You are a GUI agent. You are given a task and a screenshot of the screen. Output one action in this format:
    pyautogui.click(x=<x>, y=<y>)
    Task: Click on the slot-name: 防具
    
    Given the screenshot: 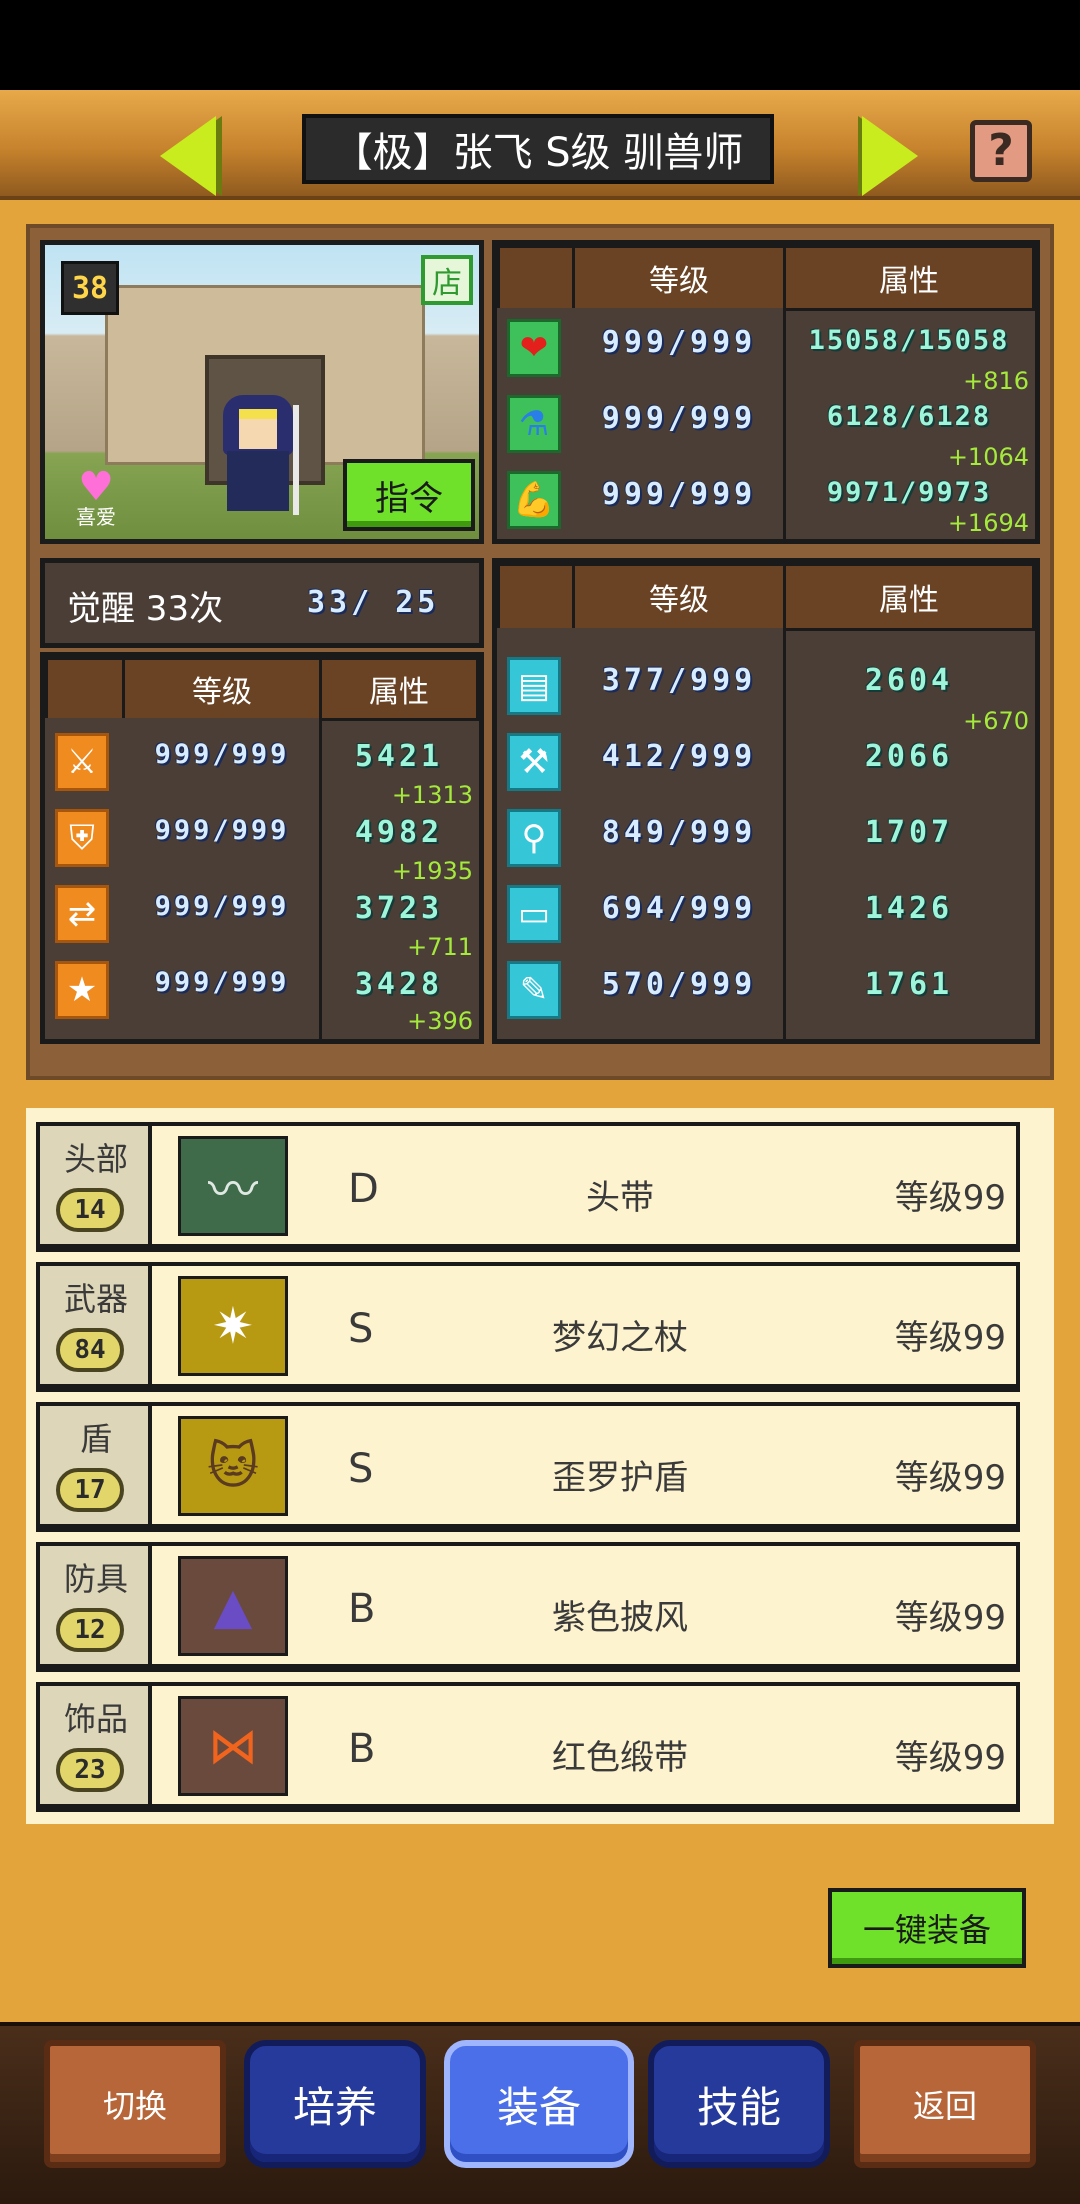 What is the action you would take?
    pyautogui.click(x=95, y=1579)
    